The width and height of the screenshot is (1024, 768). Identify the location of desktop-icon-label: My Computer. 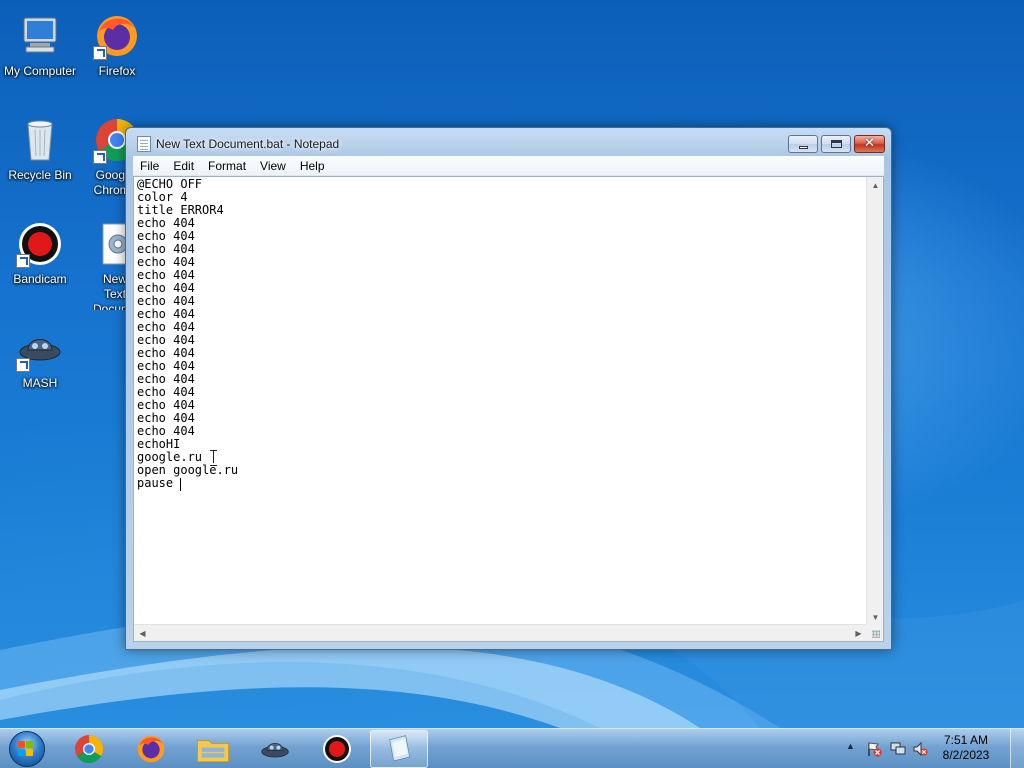
(40, 71).